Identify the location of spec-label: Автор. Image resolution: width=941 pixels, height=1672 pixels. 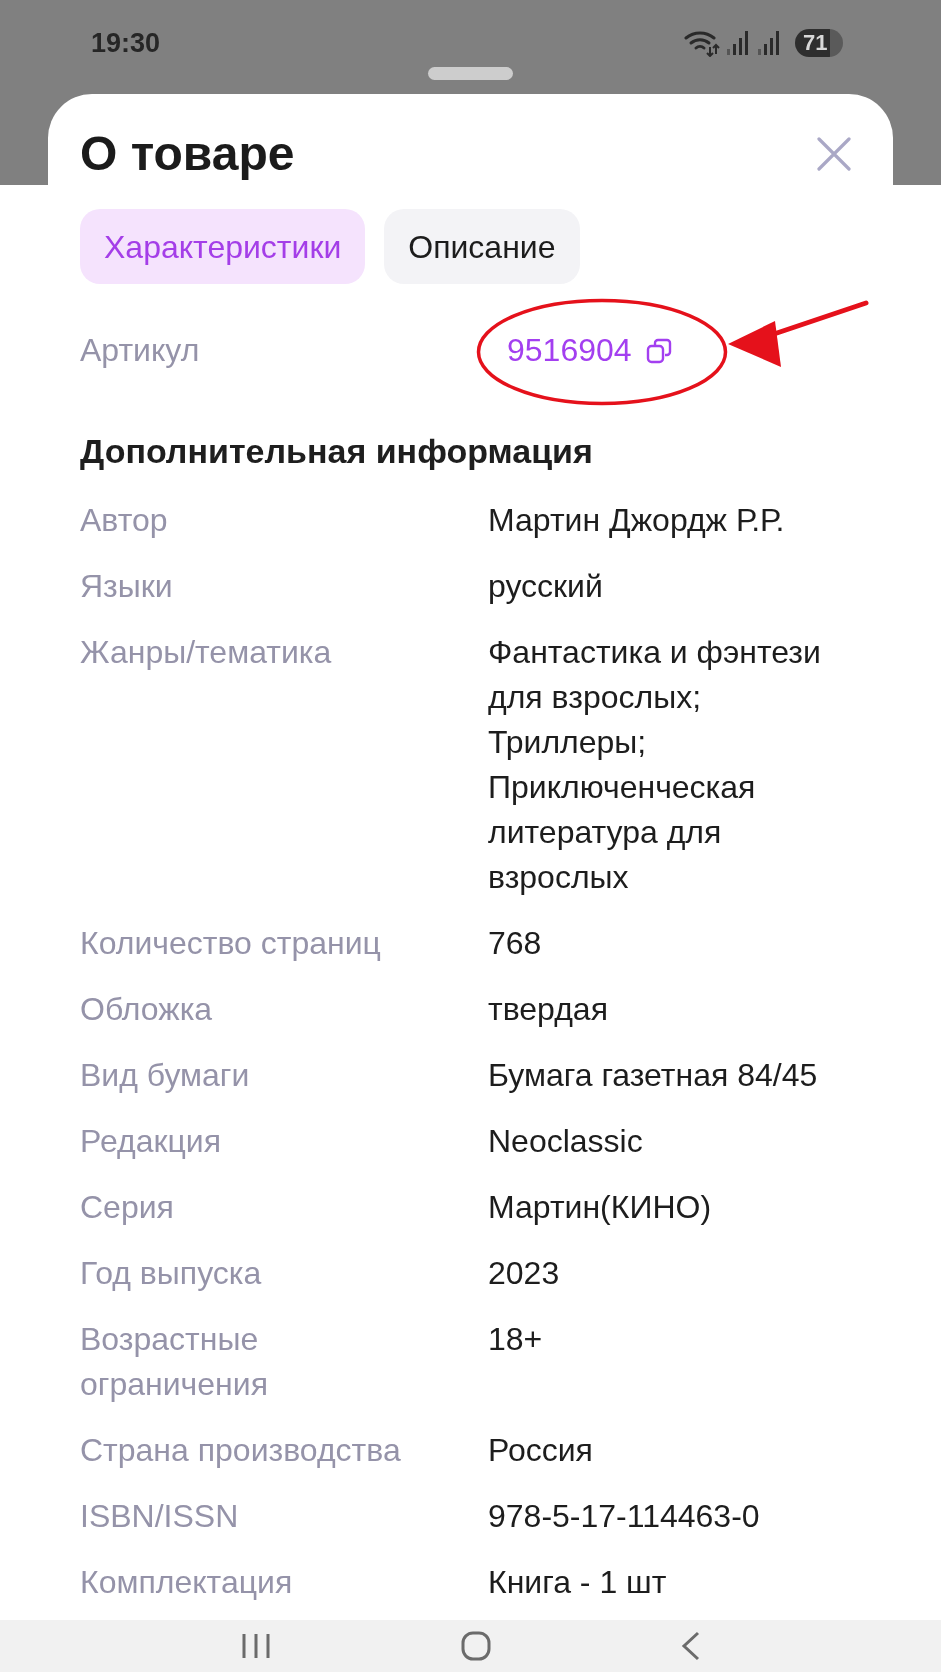
(124, 520).